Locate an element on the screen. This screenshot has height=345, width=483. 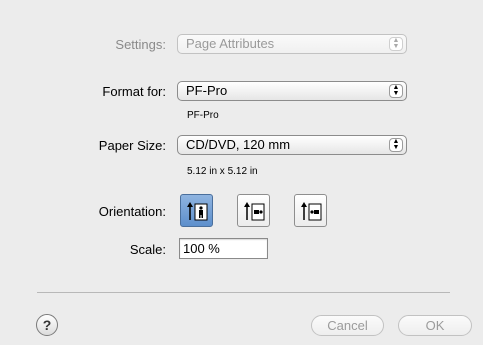
settings-popup-value: Page Attributes is located at coordinates (230, 43).